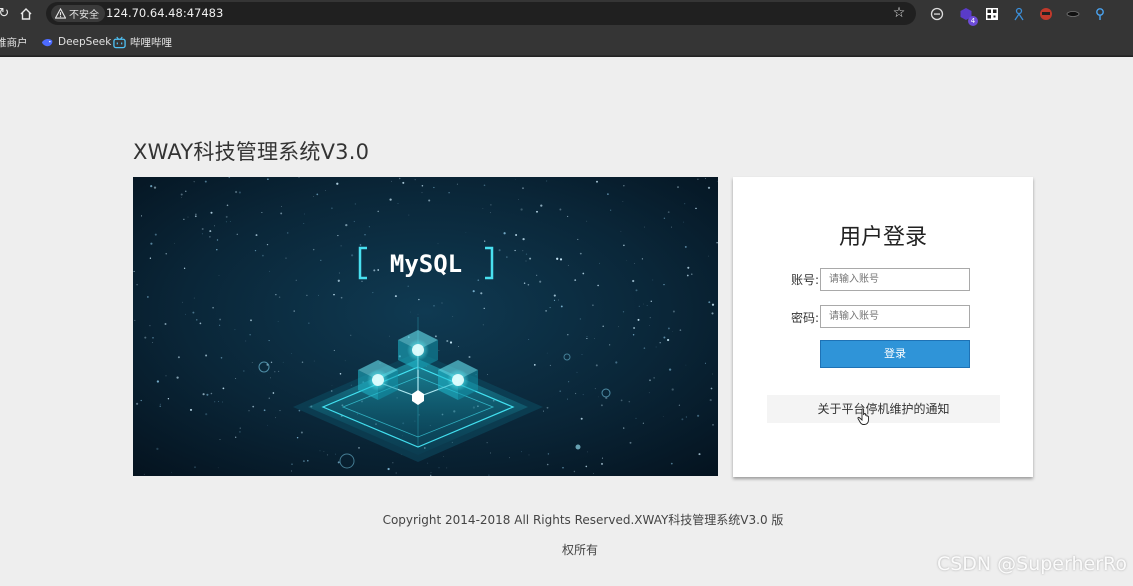  Describe the element at coordinates (895, 316) in the screenshot. I see `password-input` at that location.